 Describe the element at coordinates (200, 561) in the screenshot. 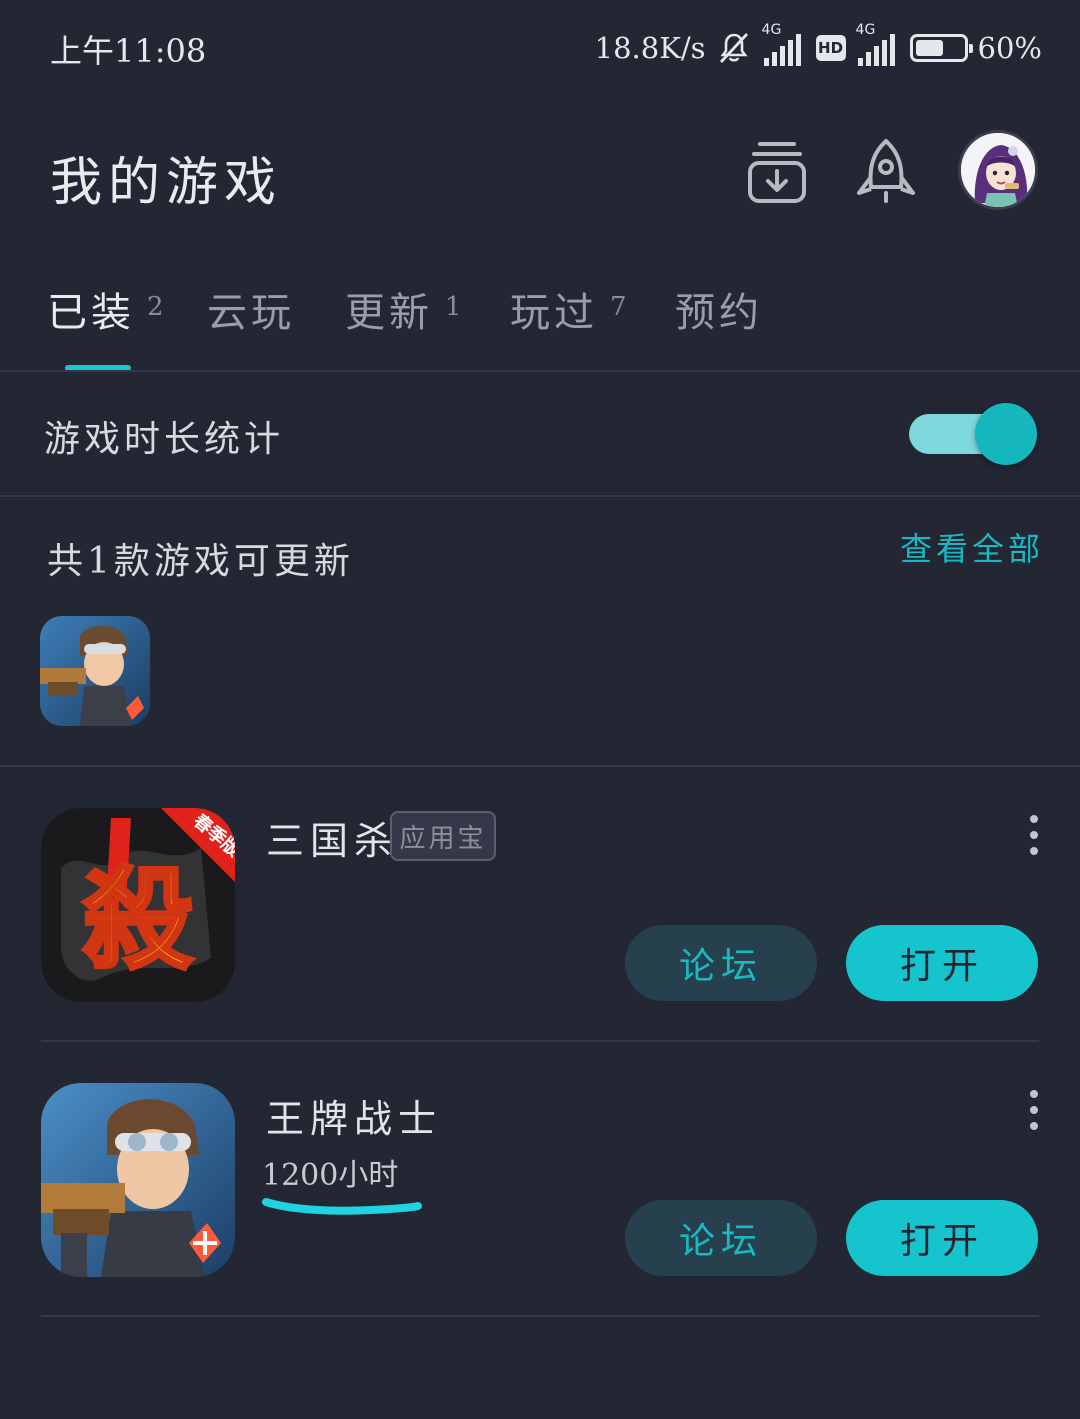

I see `updates-available-title: 共1款游戏可更新` at that location.